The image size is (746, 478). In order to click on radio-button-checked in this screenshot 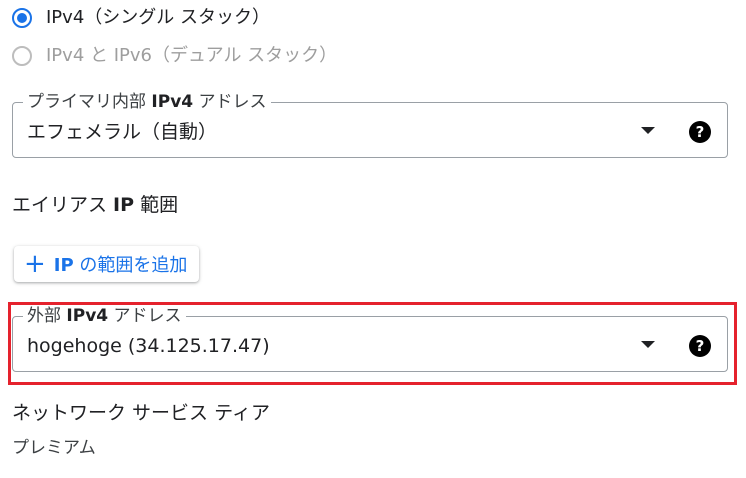, I will do `click(22, 18)`.